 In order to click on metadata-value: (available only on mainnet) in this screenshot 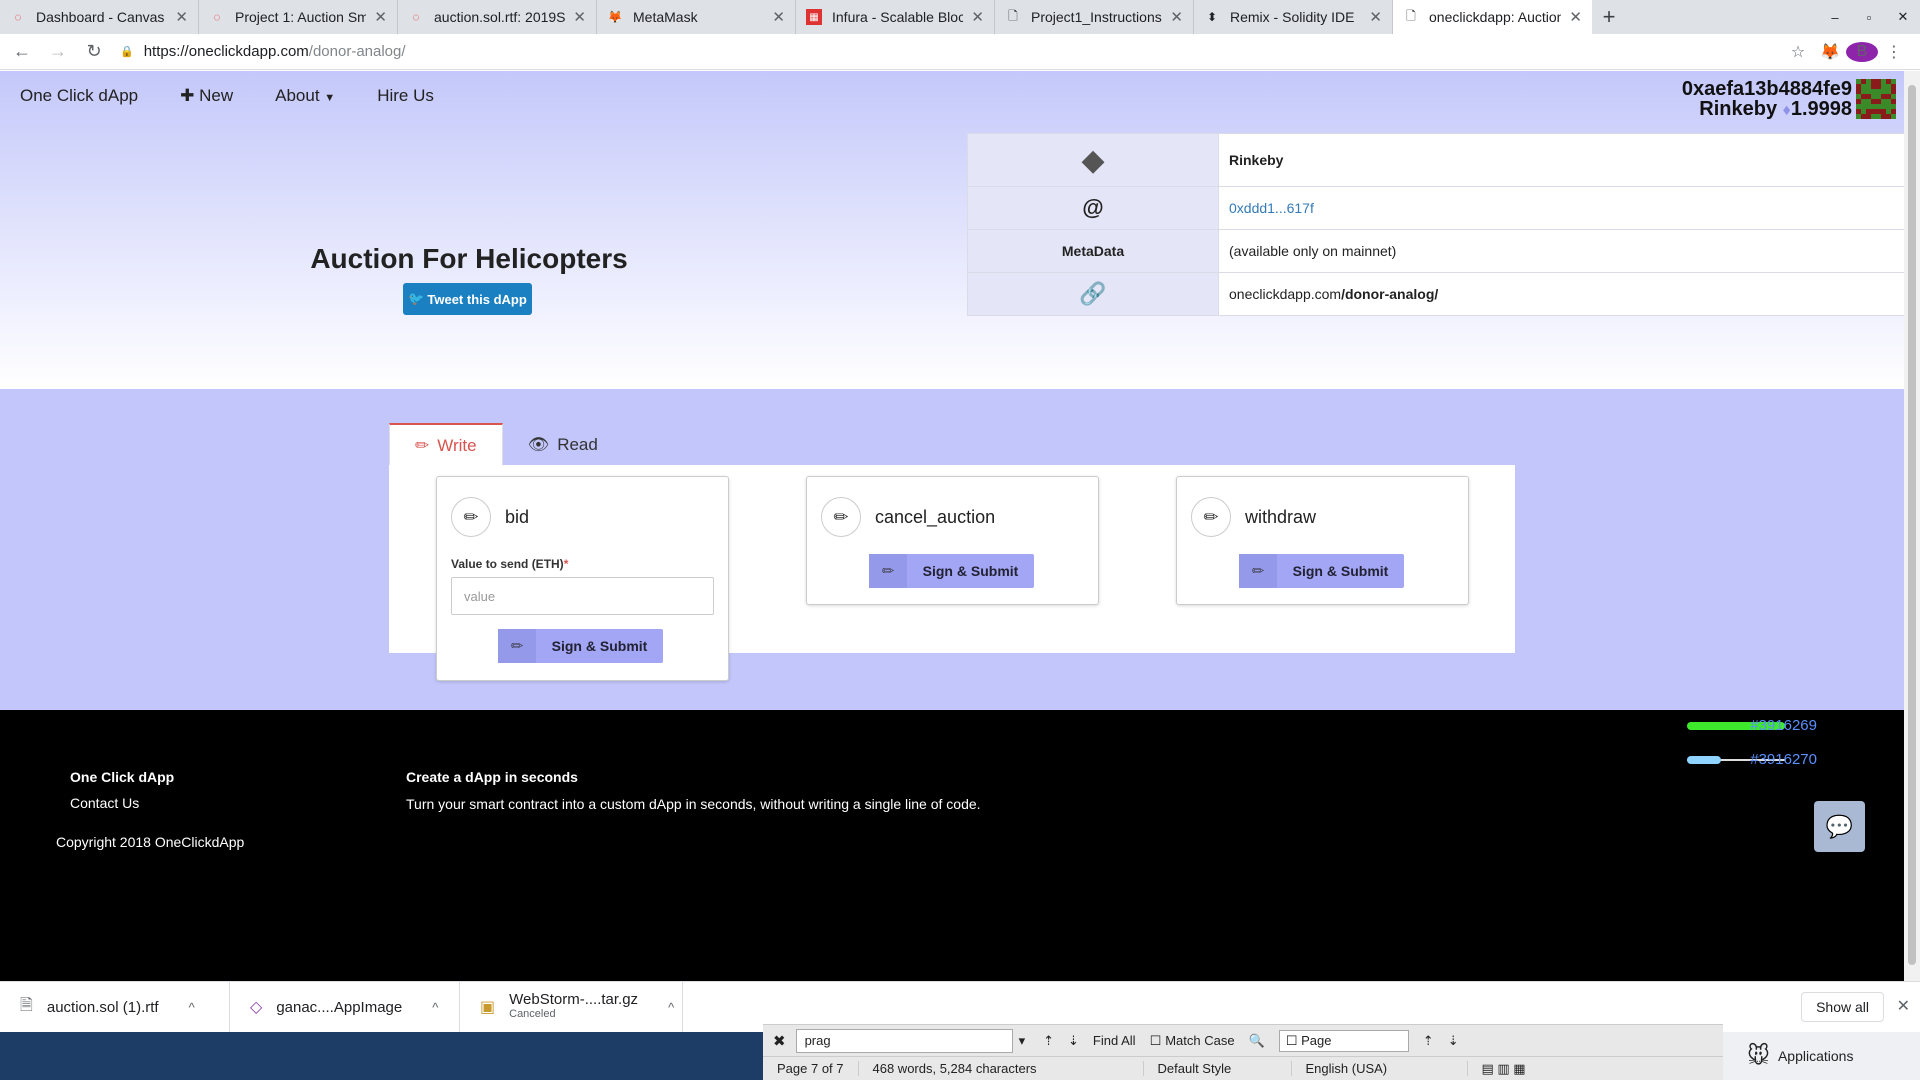, I will do `click(1561, 251)`.